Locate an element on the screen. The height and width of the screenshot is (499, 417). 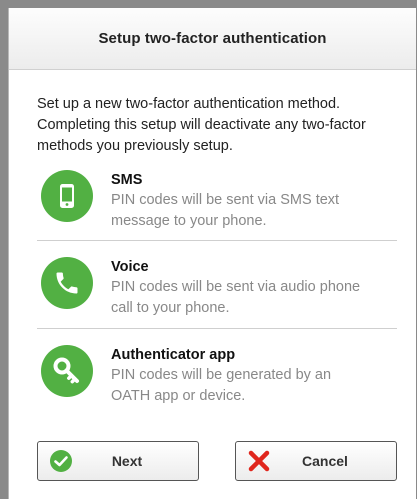
next-button-label: Next is located at coordinates (127, 461).